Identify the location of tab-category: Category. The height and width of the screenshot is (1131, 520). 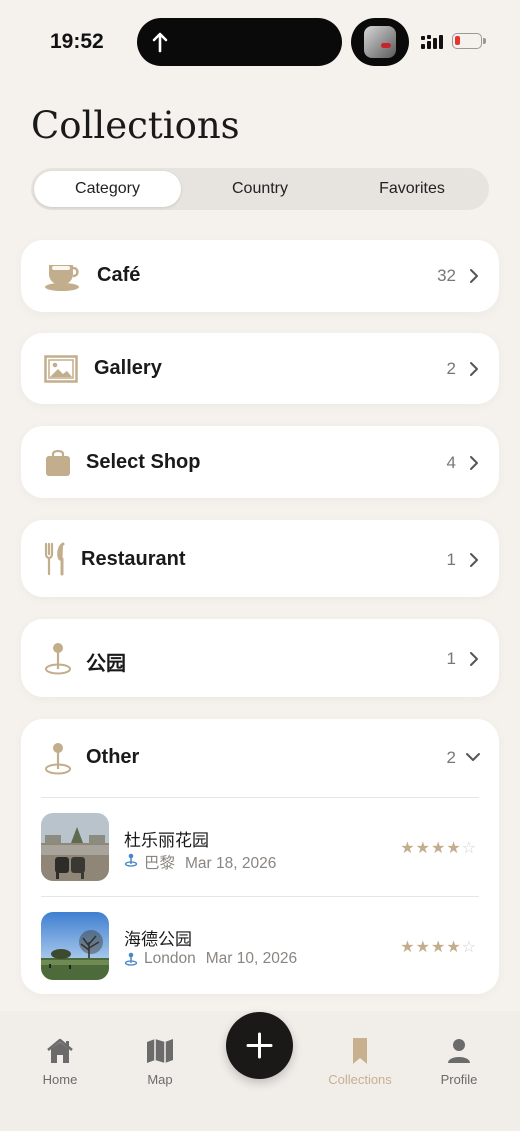
(107, 189).